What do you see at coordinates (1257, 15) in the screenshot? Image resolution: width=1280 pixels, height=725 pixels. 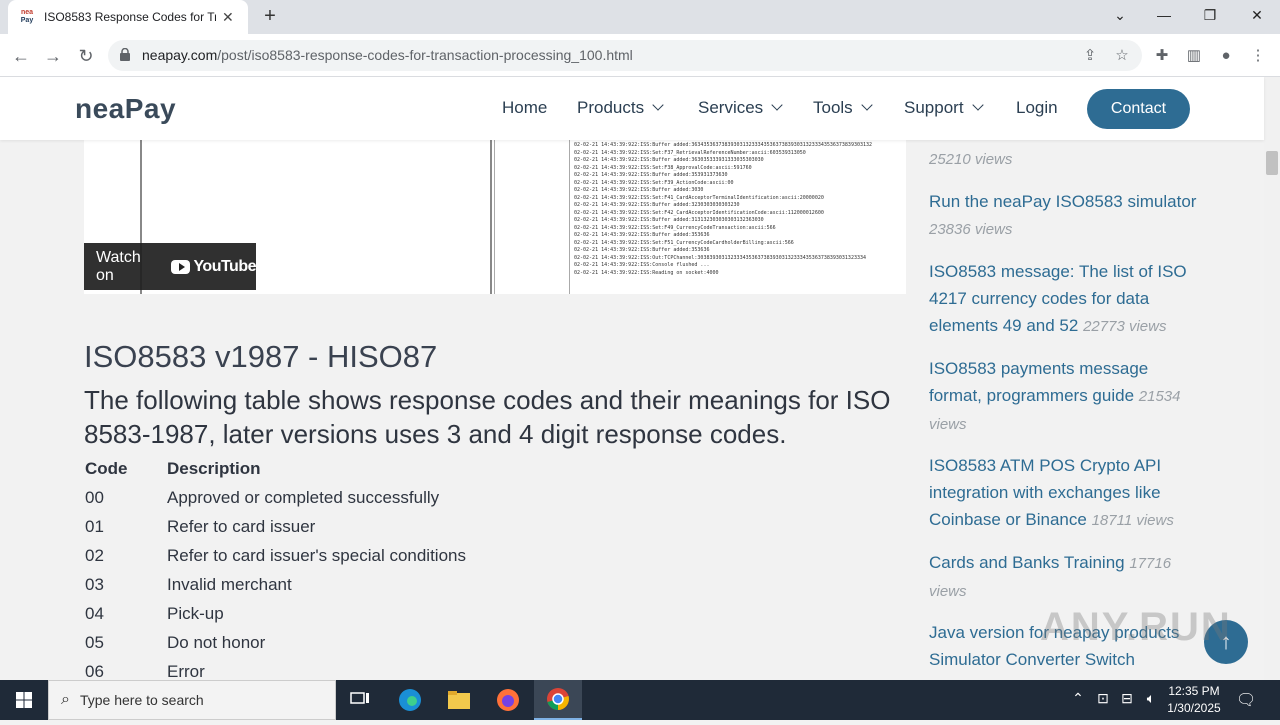 I see `window-close-icon: ✕` at bounding box center [1257, 15].